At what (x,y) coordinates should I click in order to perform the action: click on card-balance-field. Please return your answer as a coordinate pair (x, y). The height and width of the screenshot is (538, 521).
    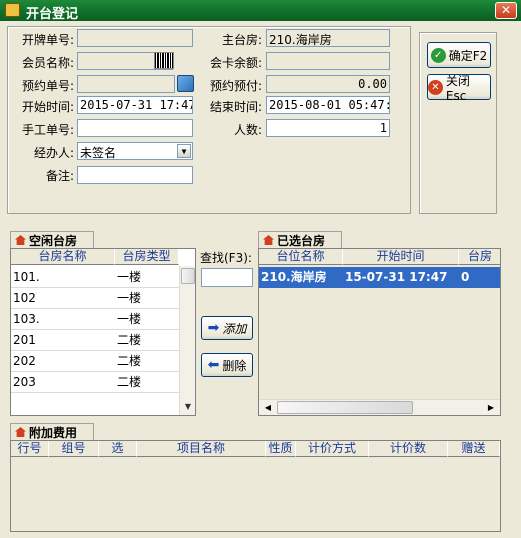
    Looking at the image, I should click on (328, 61).